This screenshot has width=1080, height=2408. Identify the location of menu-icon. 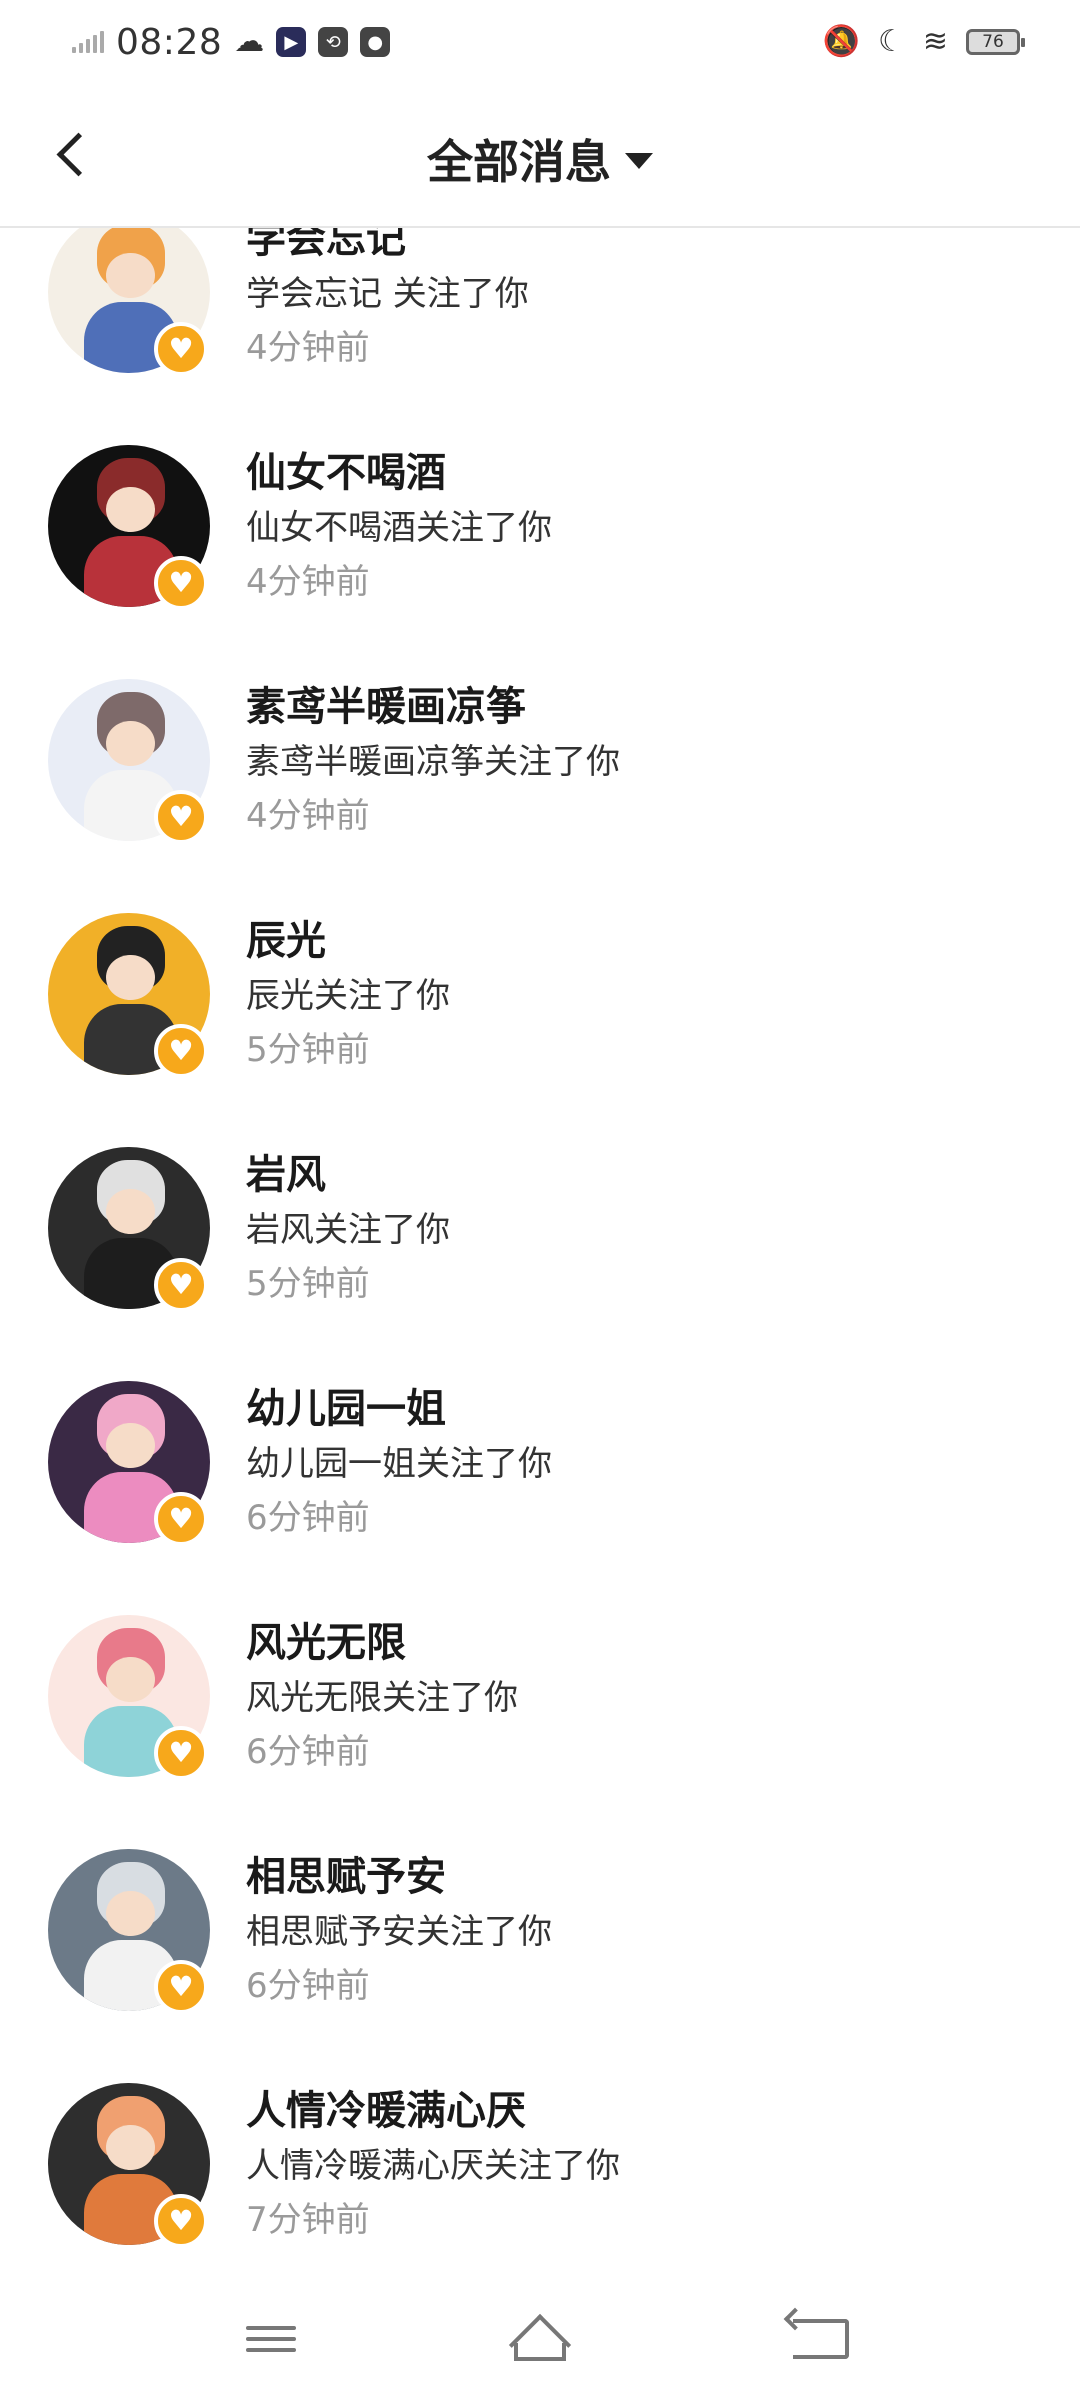
(271, 2339).